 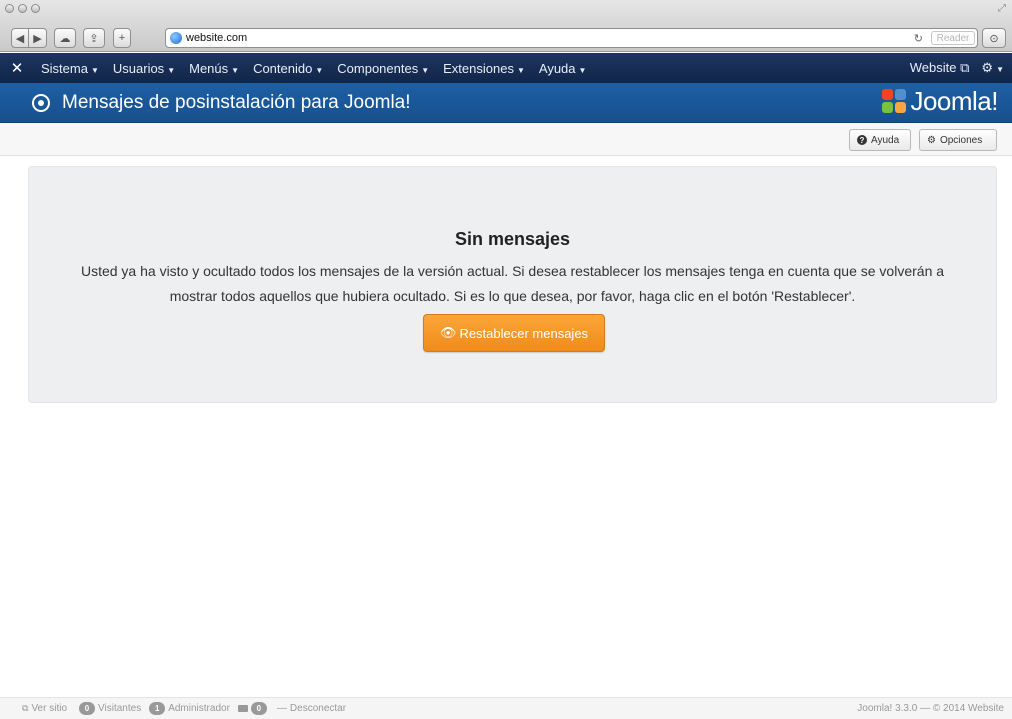 I want to click on back-button: ◀, so click(x=20, y=38).